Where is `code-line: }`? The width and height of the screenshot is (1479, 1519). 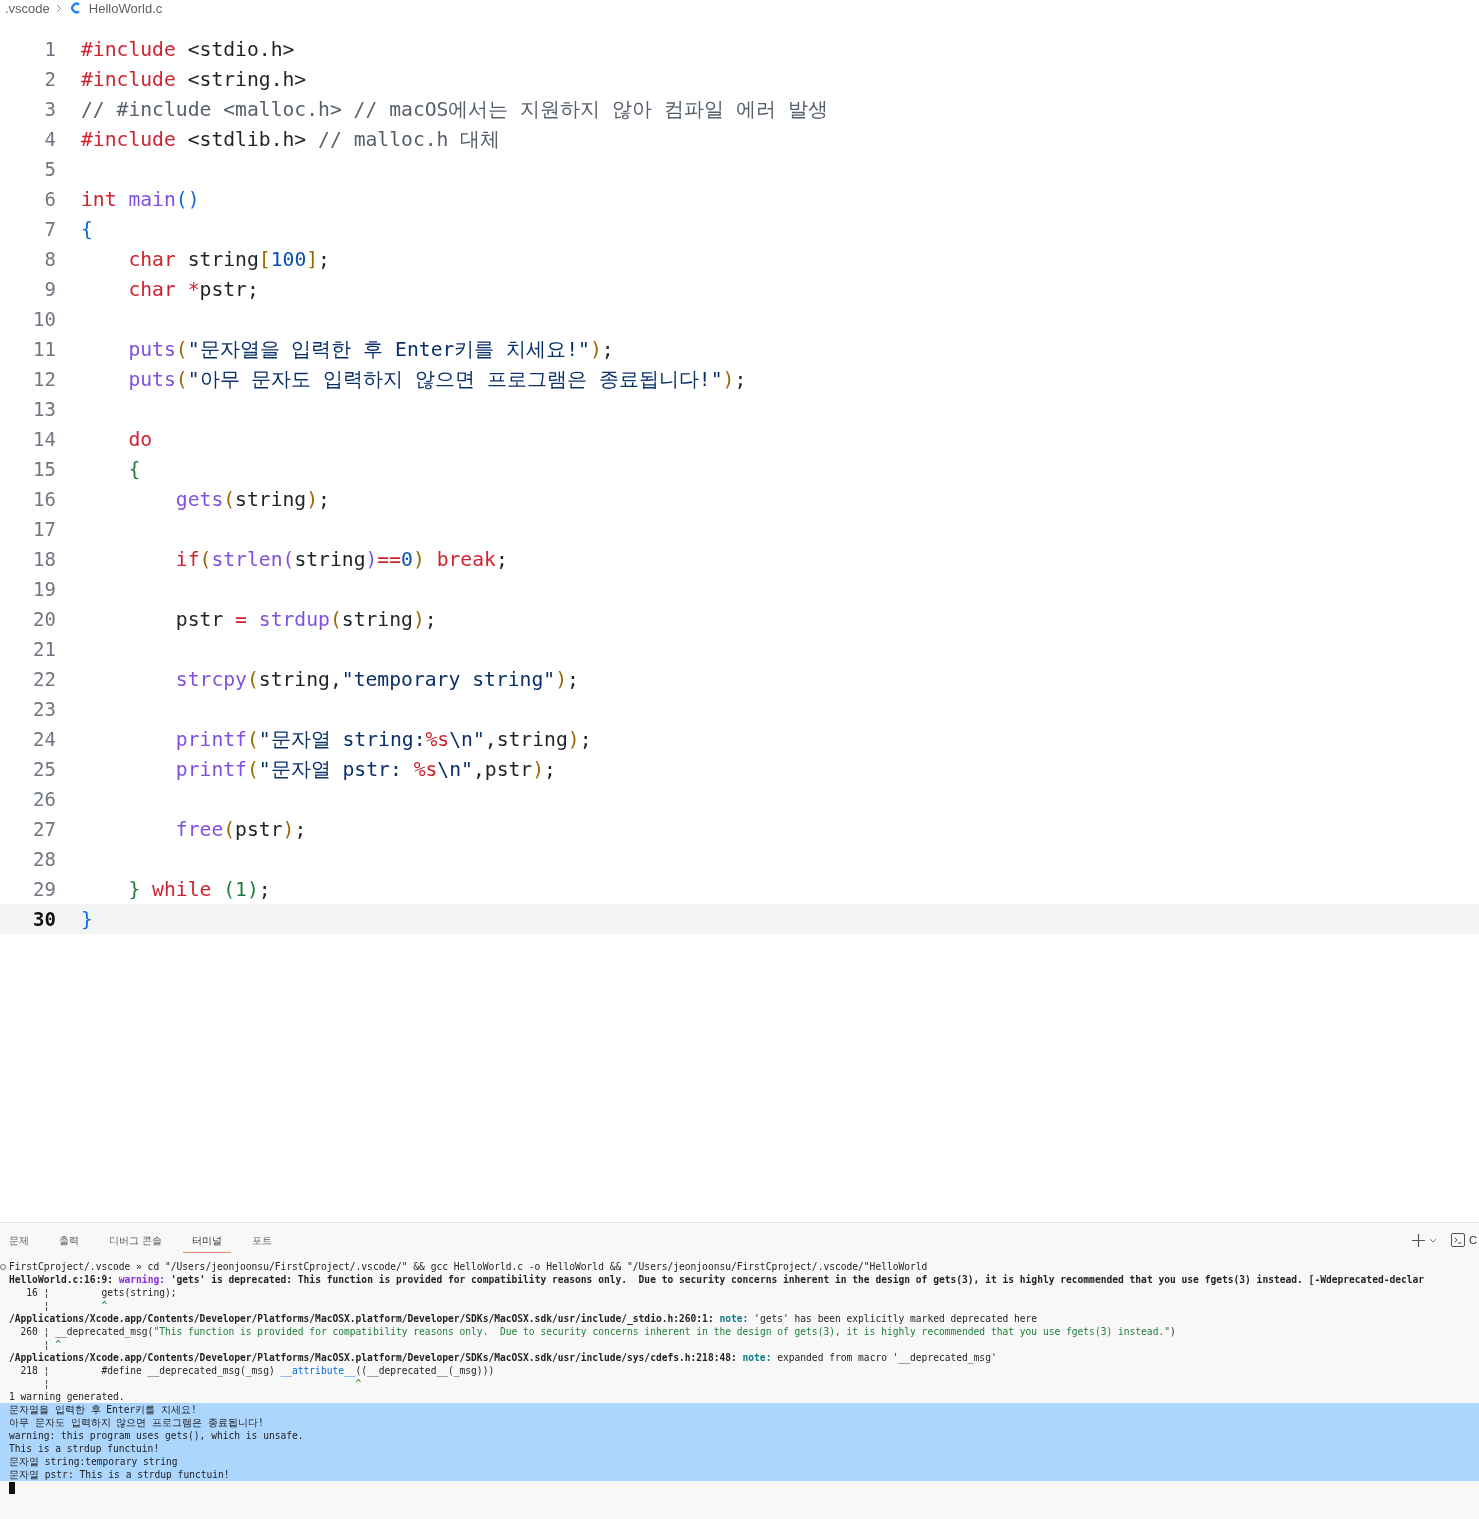
code-line: } is located at coordinates (87, 919).